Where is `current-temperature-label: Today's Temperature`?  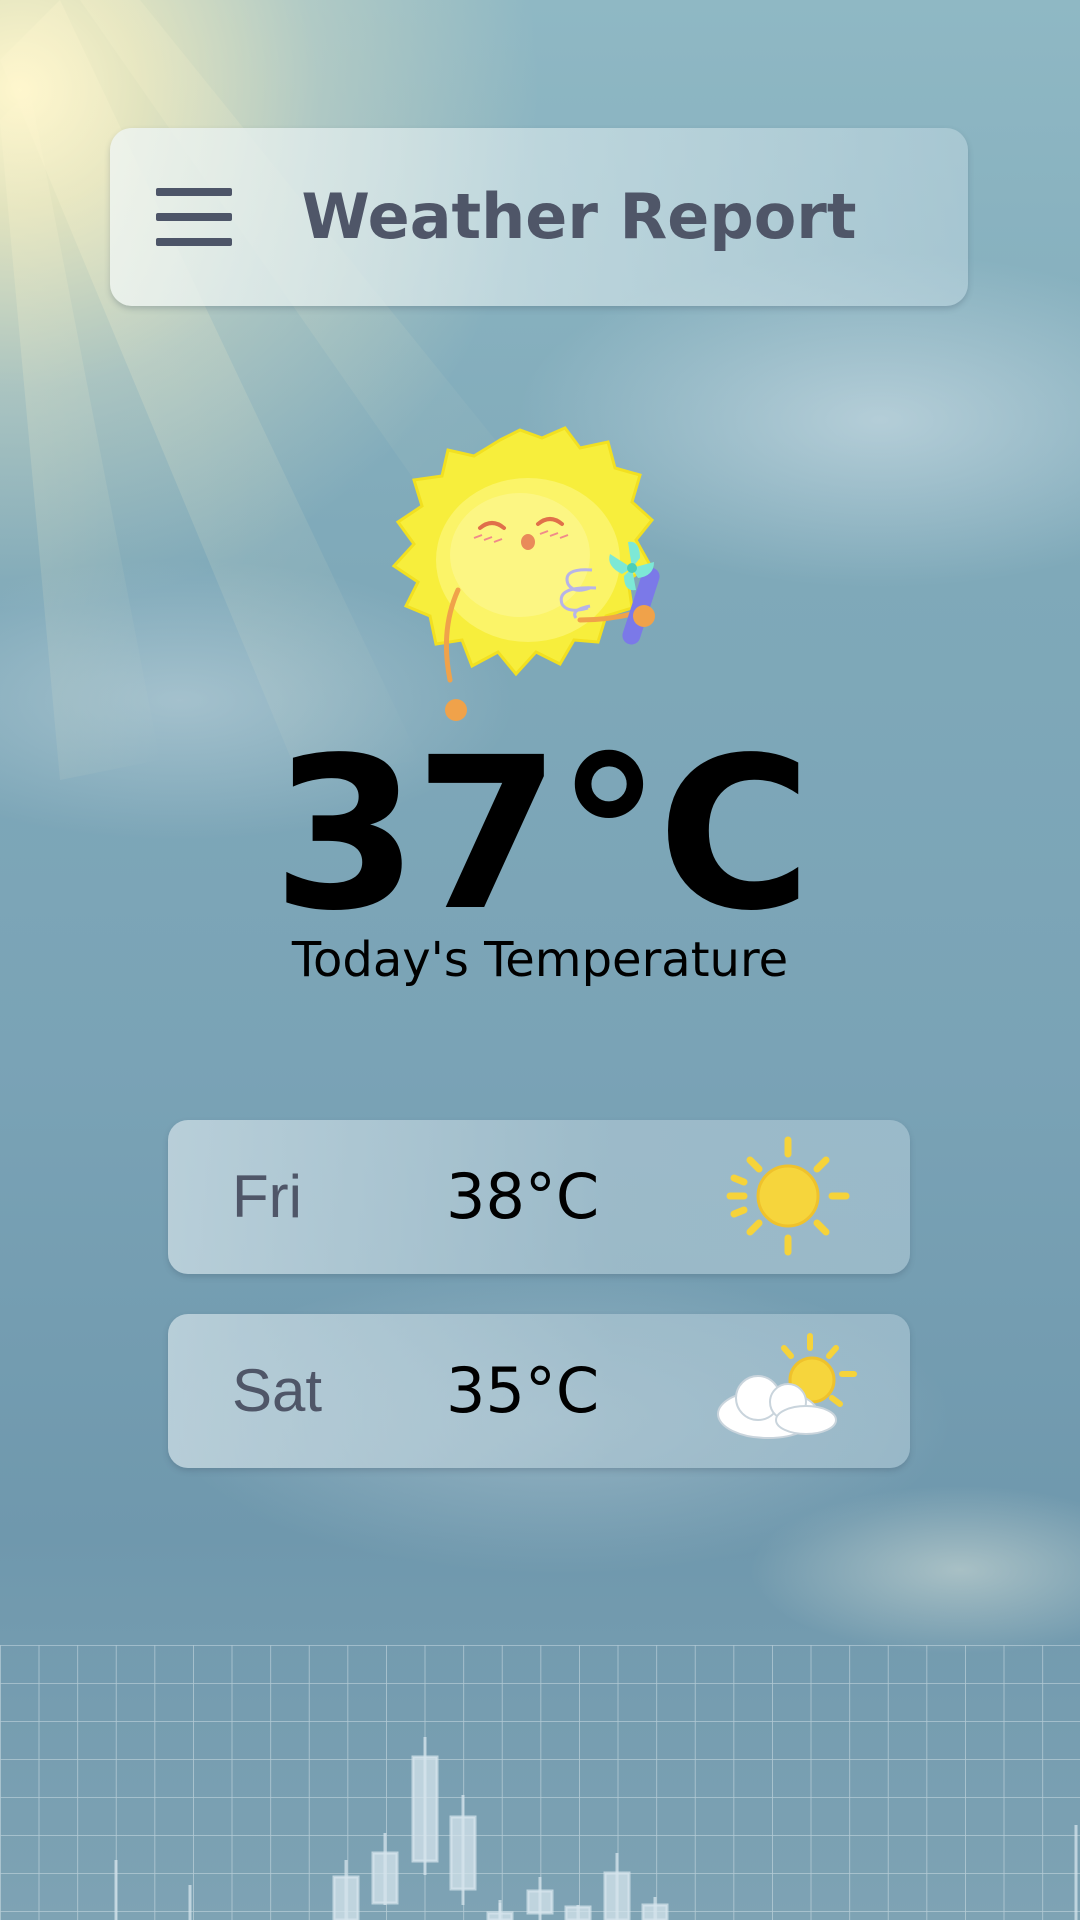
current-temperature-label: Today's Temperature is located at coordinates (540, 960).